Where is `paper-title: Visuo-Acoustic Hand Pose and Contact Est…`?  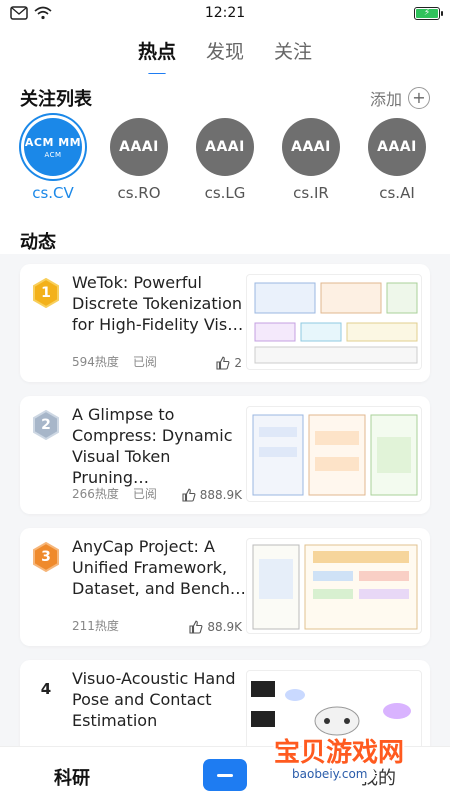
paper-title: Visuo-Acoustic Hand Pose and Contact Est… is located at coordinates (154, 699).